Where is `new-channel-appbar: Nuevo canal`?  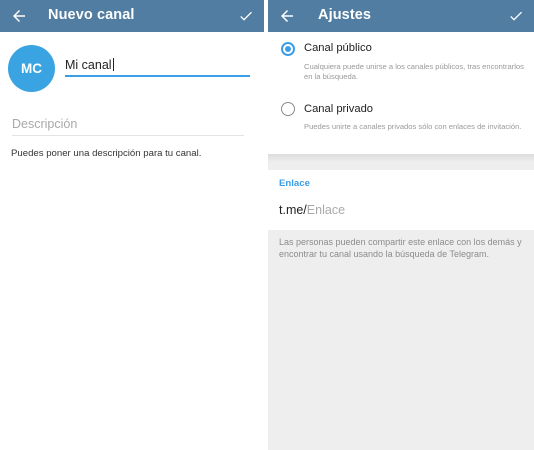 new-channel-appbar: Nuevo canal is located at coordinates (132, 16).